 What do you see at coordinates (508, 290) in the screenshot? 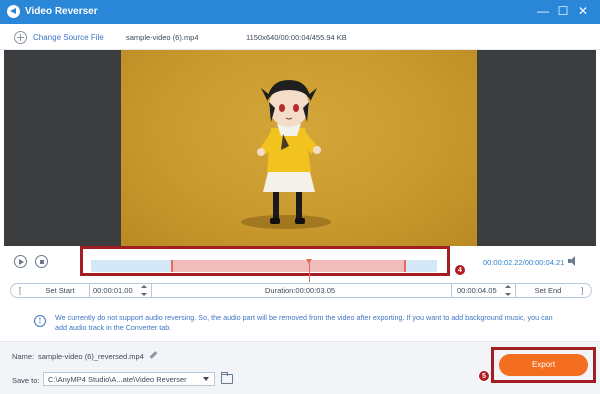
I see `end-time-stepper-icon` at bounding box center [508, 290].